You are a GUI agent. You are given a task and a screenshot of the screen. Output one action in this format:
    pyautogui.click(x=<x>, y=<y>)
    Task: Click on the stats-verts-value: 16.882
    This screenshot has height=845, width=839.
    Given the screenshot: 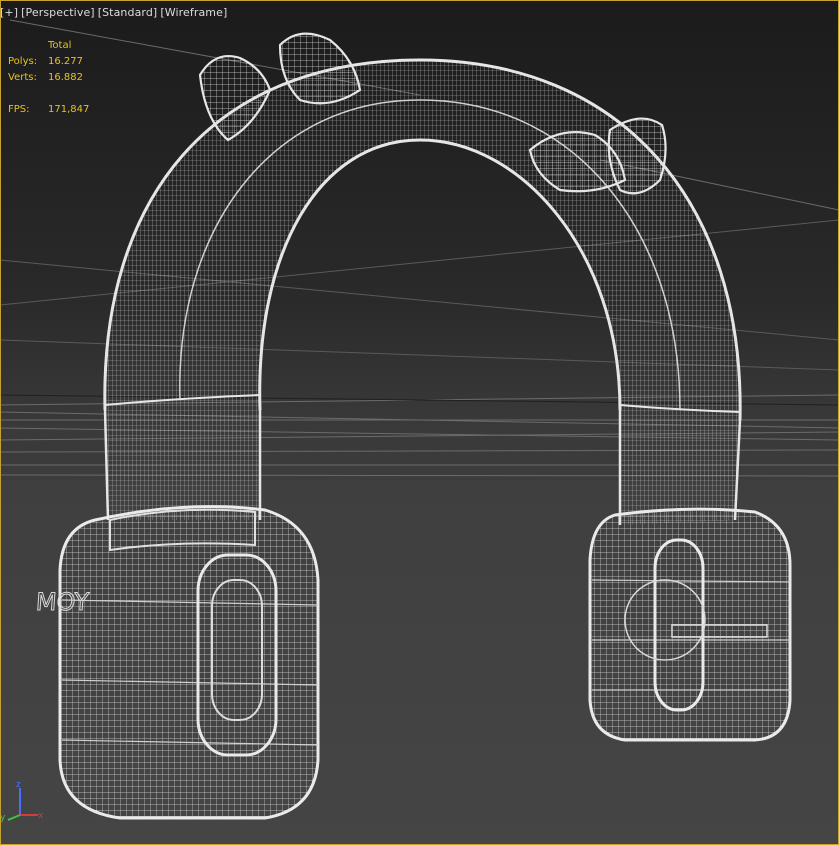 What is the action you would take?
    pyautogui.click(x=65, y=77)
    